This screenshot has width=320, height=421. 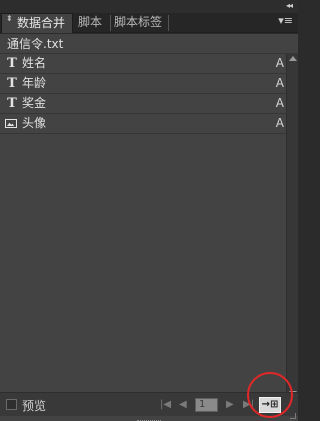 I want to click on first-record-icon: |◀, so click(x=165, y=405).